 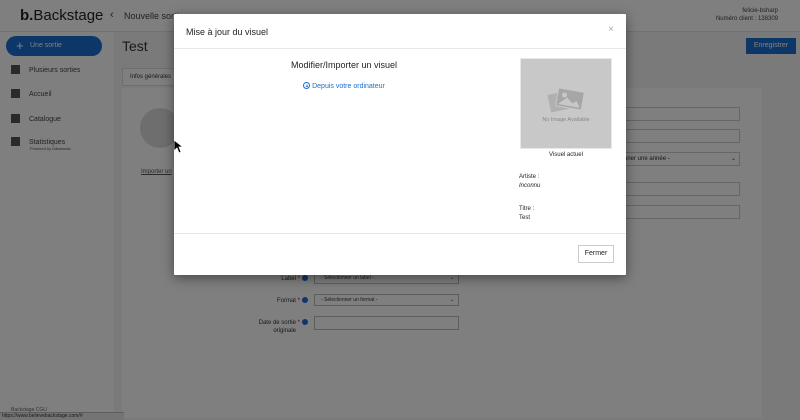 I want to click on modal-subtitle: Modifier/Importer un visuel, so click(x=344, y=65).